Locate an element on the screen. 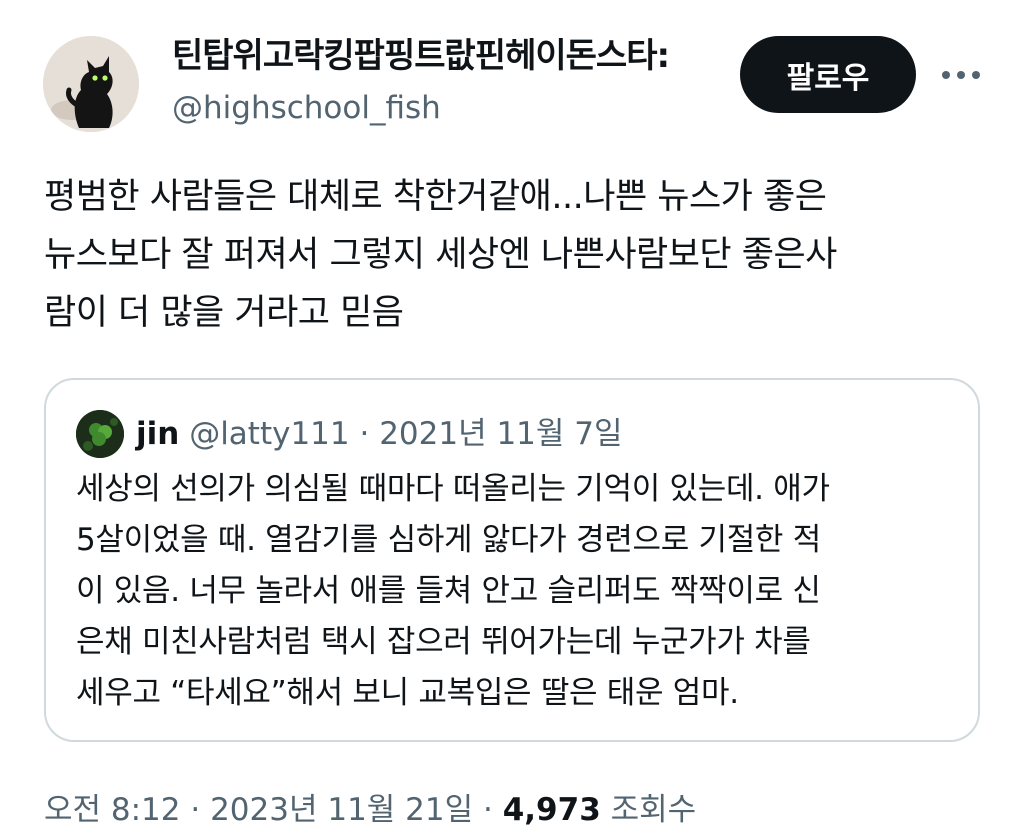 The height and width of the screenshot is (838, 1024). quoted-text-line: 5살이었을 때. 열감기를 심하게 앓다가 경련으로 기절한 적 is located at coordinates (448, 540).